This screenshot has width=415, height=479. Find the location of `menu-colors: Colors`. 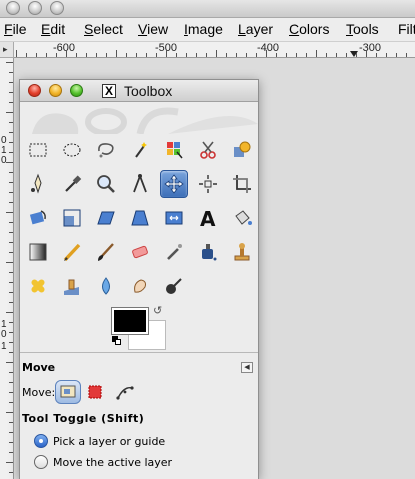

menu-colors: Colors is located at coordinates (309, 29).